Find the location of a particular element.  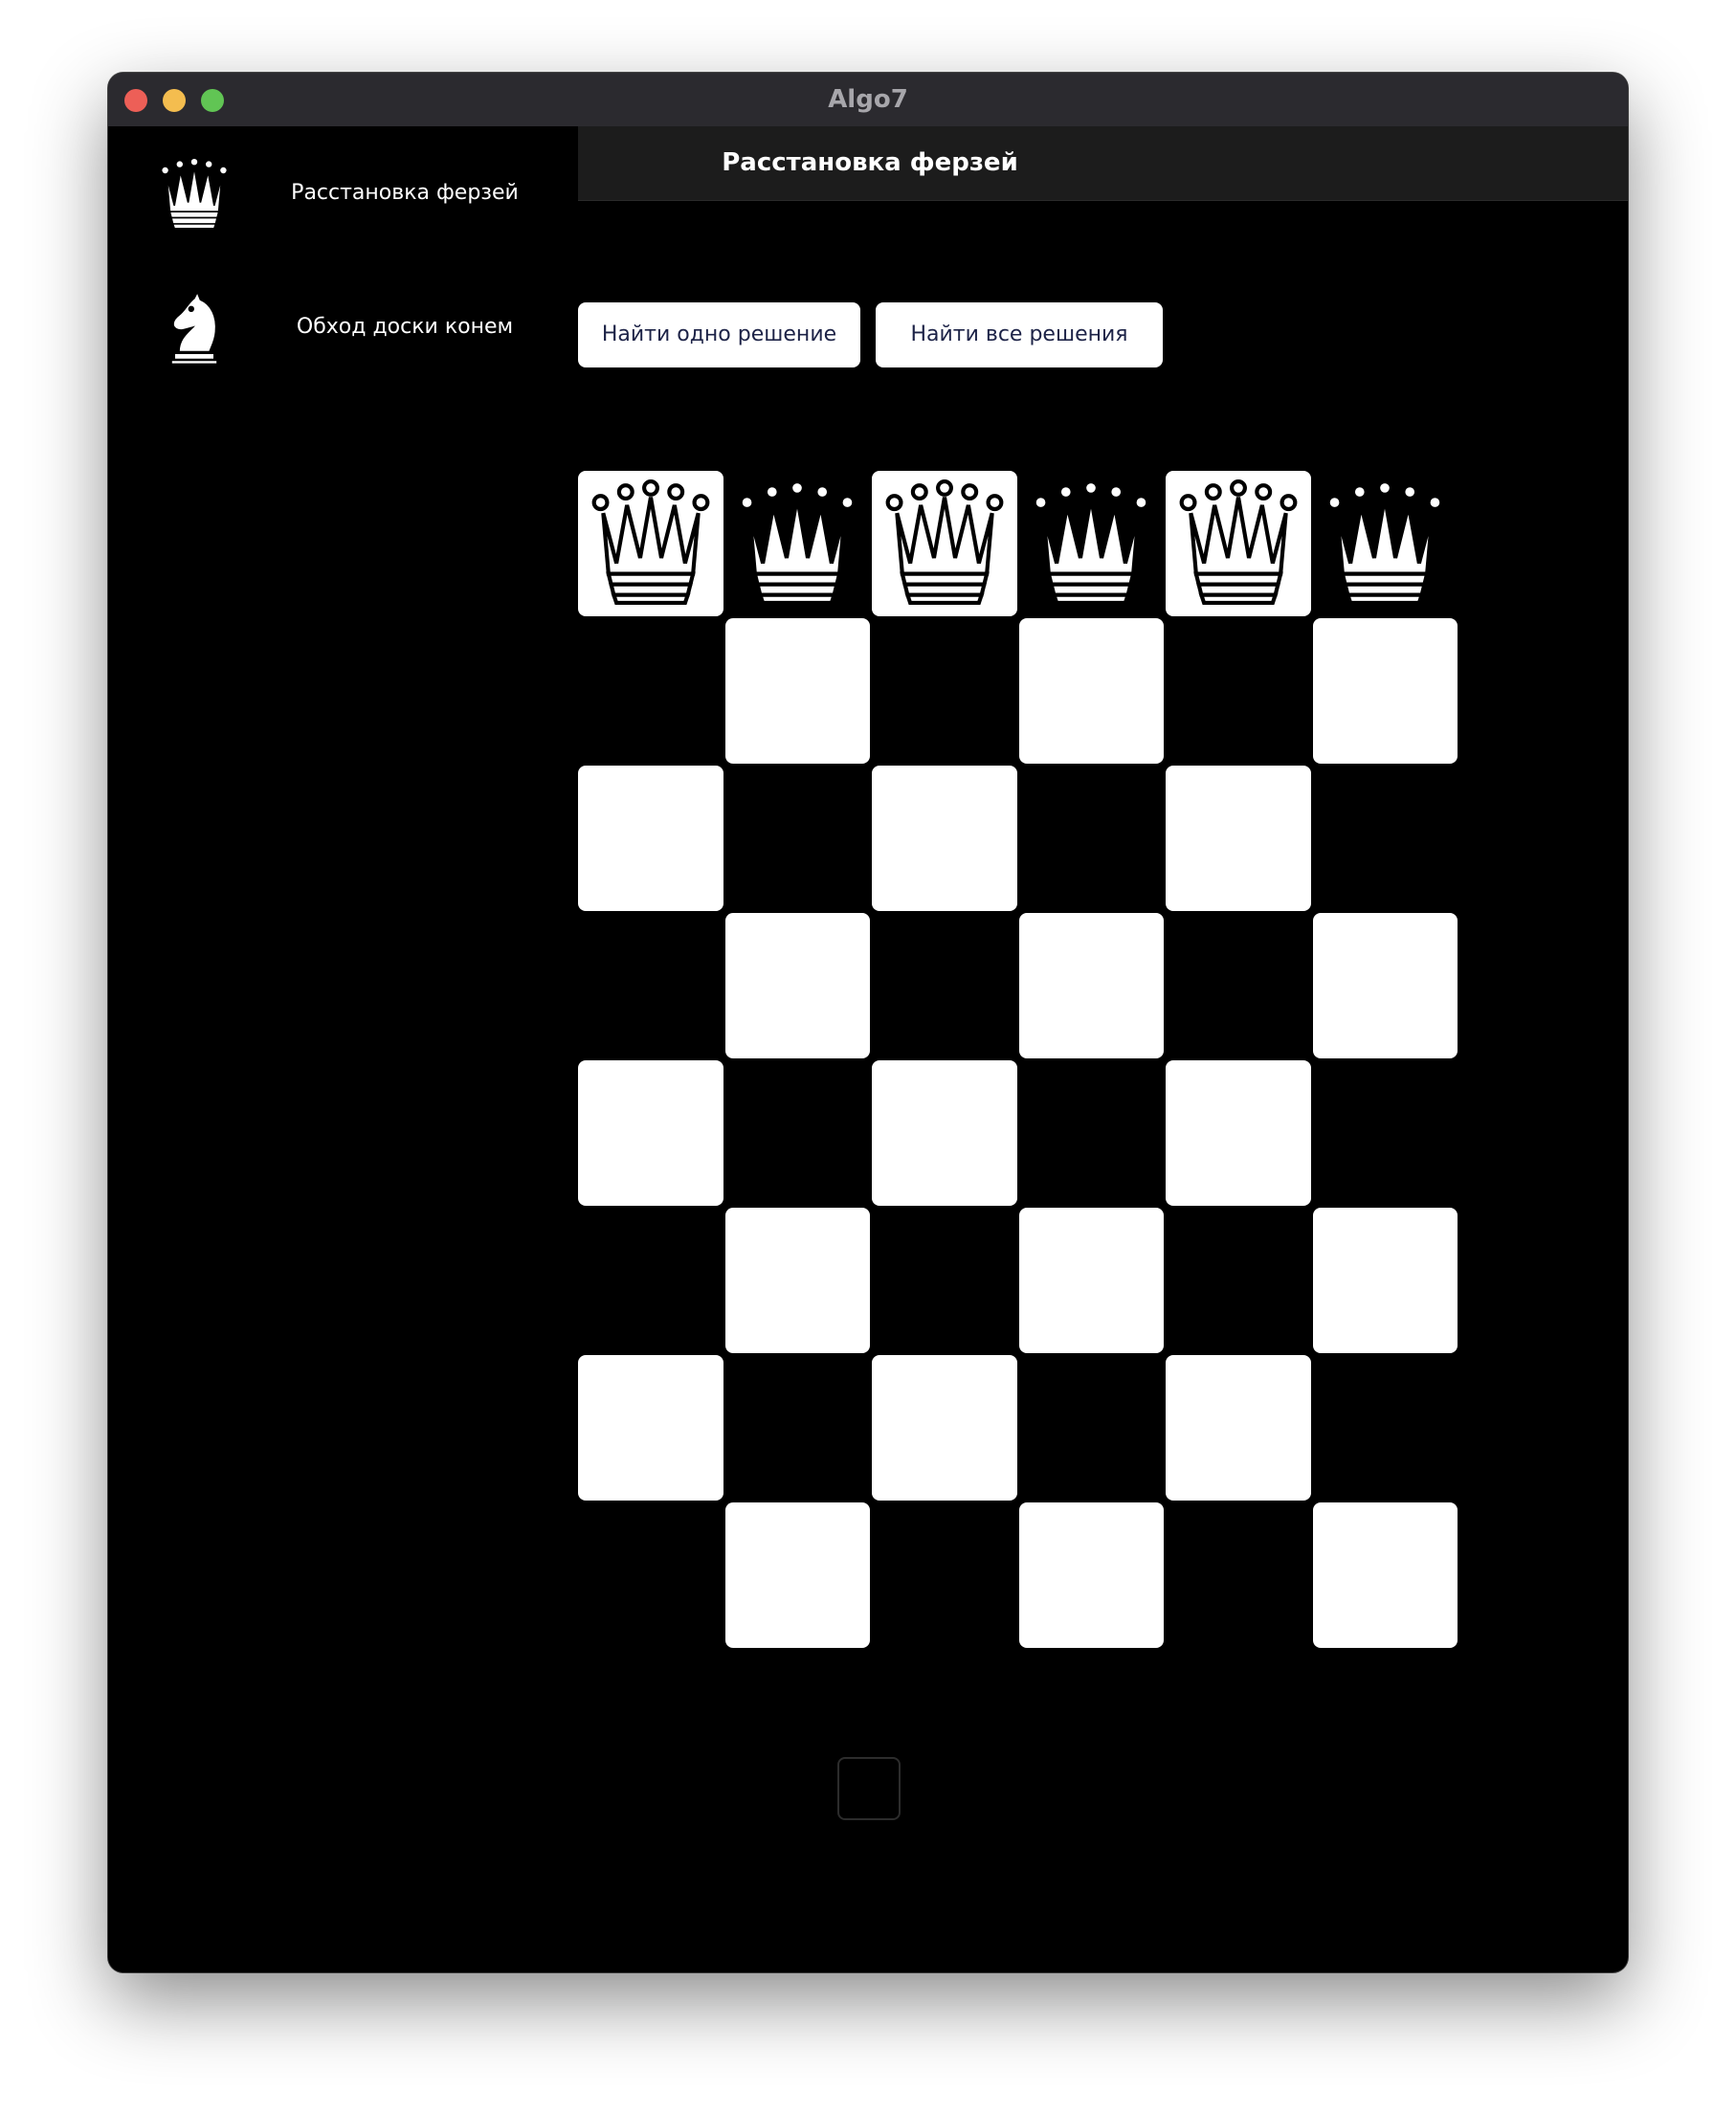

knight-icon is located at coordinates (194, 327).